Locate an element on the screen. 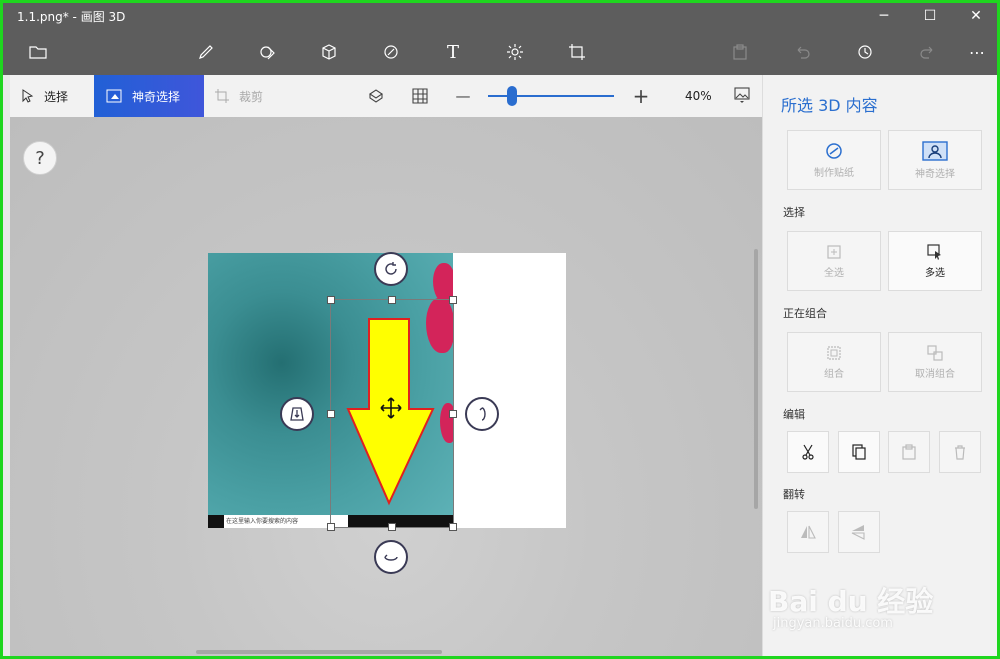  rotate-x-icon is located at coordinates (391, 557).